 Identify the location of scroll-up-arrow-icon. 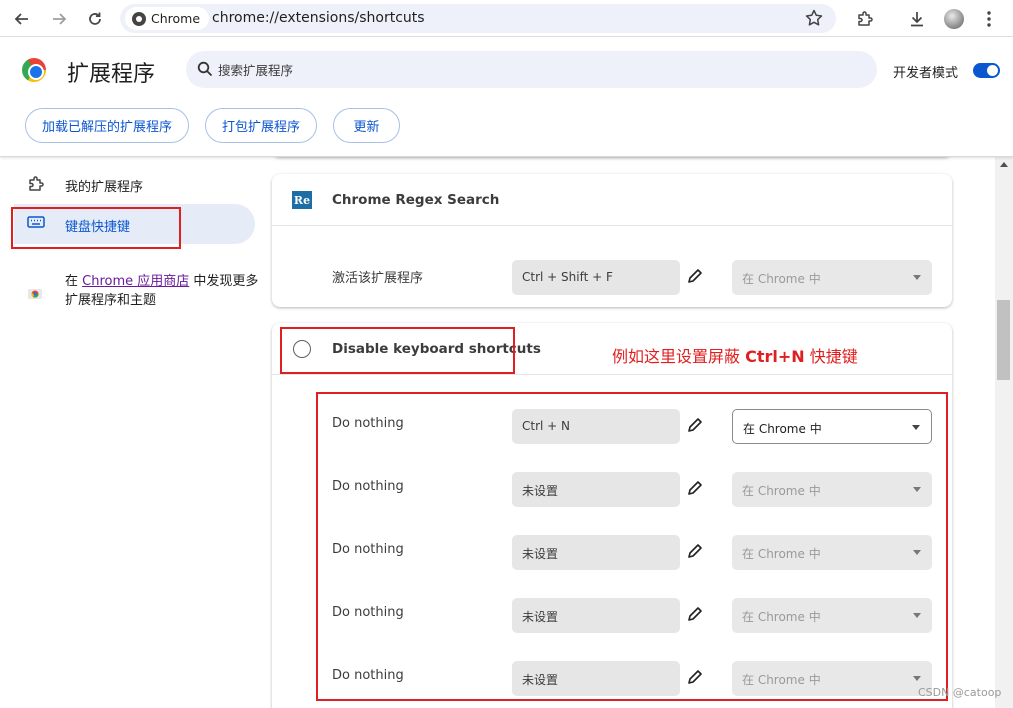
(1004, 164).